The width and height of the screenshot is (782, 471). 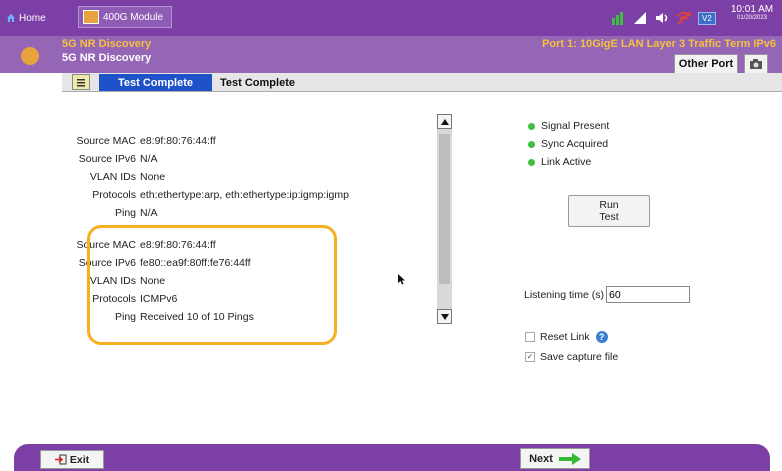 I want to click on listening-time-label: Listening time (s), so click(x=564, y=295).